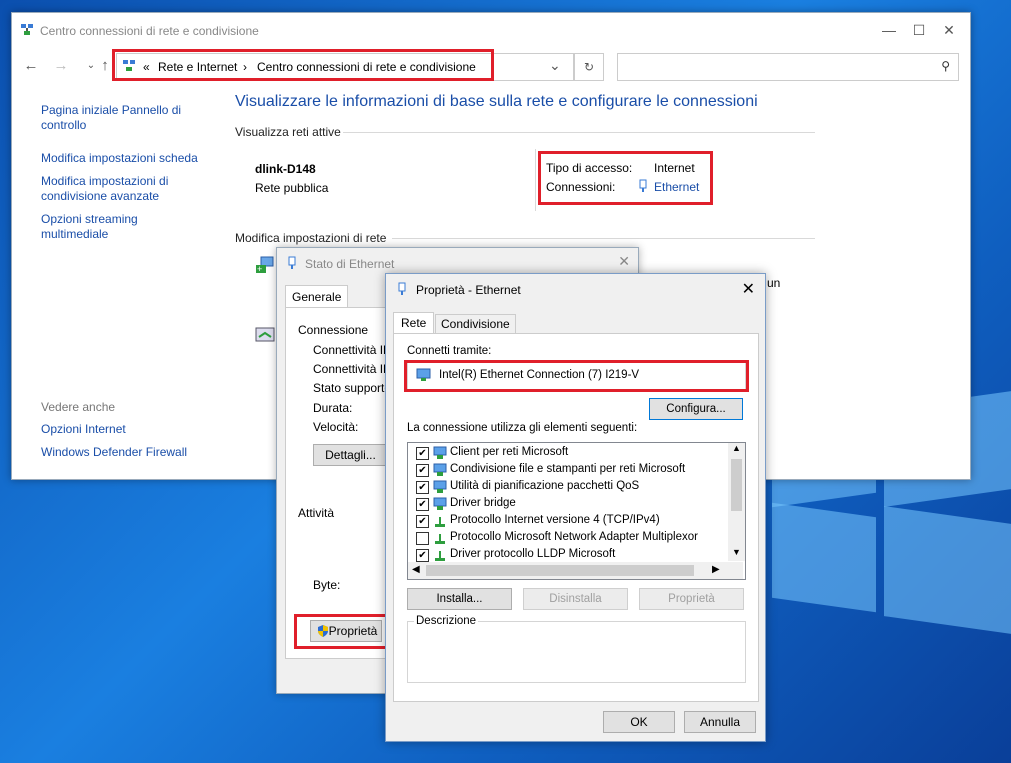 The width and height of the screenshot is (1011, 763). Describe the element at coordinates (327, 585) in the screenshot. I see `bytes-label: Byte:` at that location.